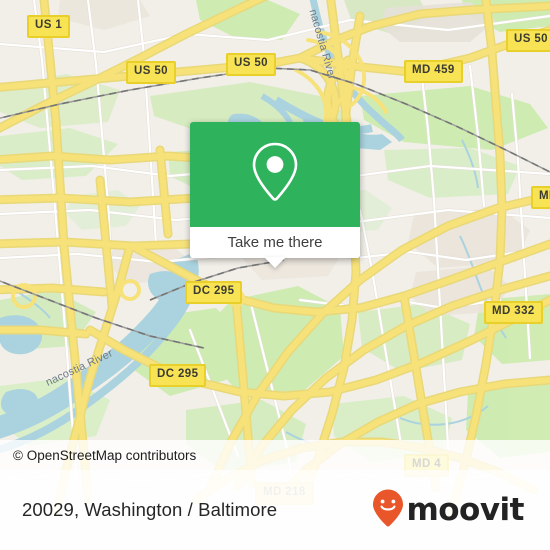 The image size is (550, 550). I want to click on moovit-pin-icon, so click(388, 510).